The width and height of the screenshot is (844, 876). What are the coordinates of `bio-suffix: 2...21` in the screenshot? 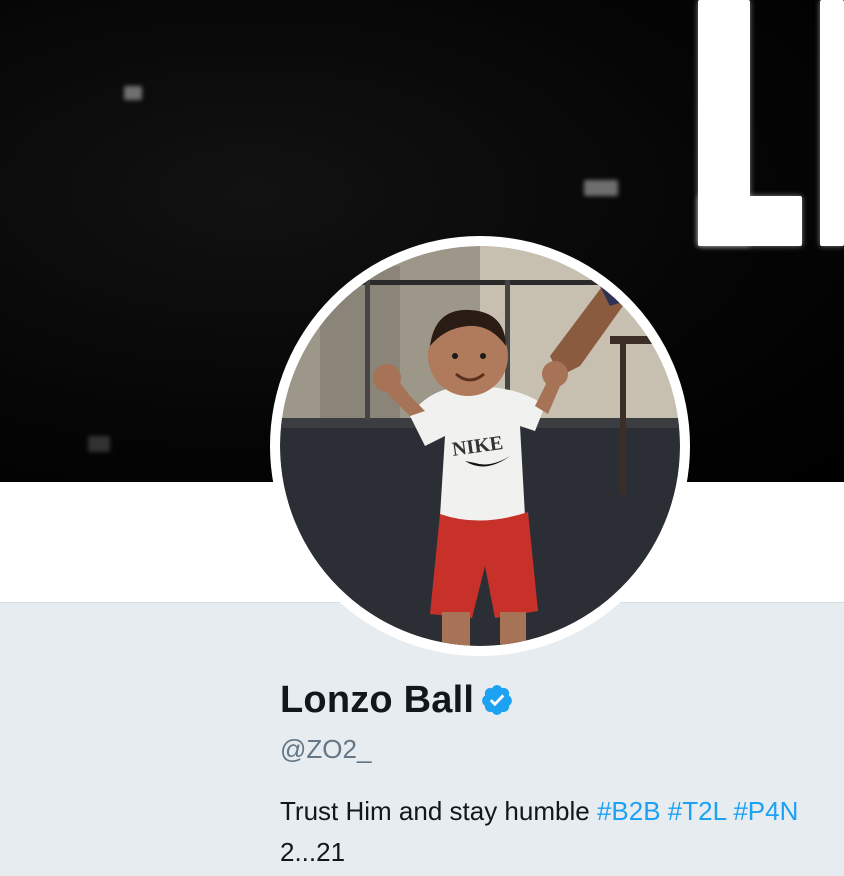 It's located at (313, 852).